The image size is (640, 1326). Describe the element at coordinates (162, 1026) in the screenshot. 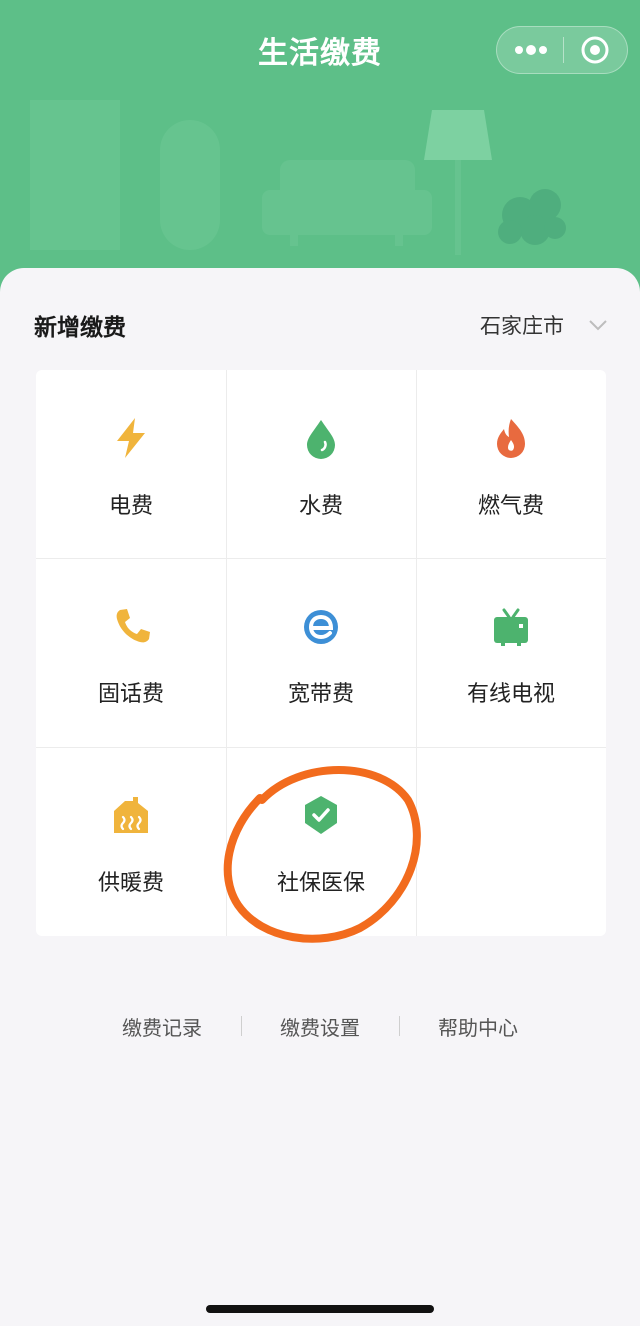

I see `payment-records-link: 缴费记录` at that location.